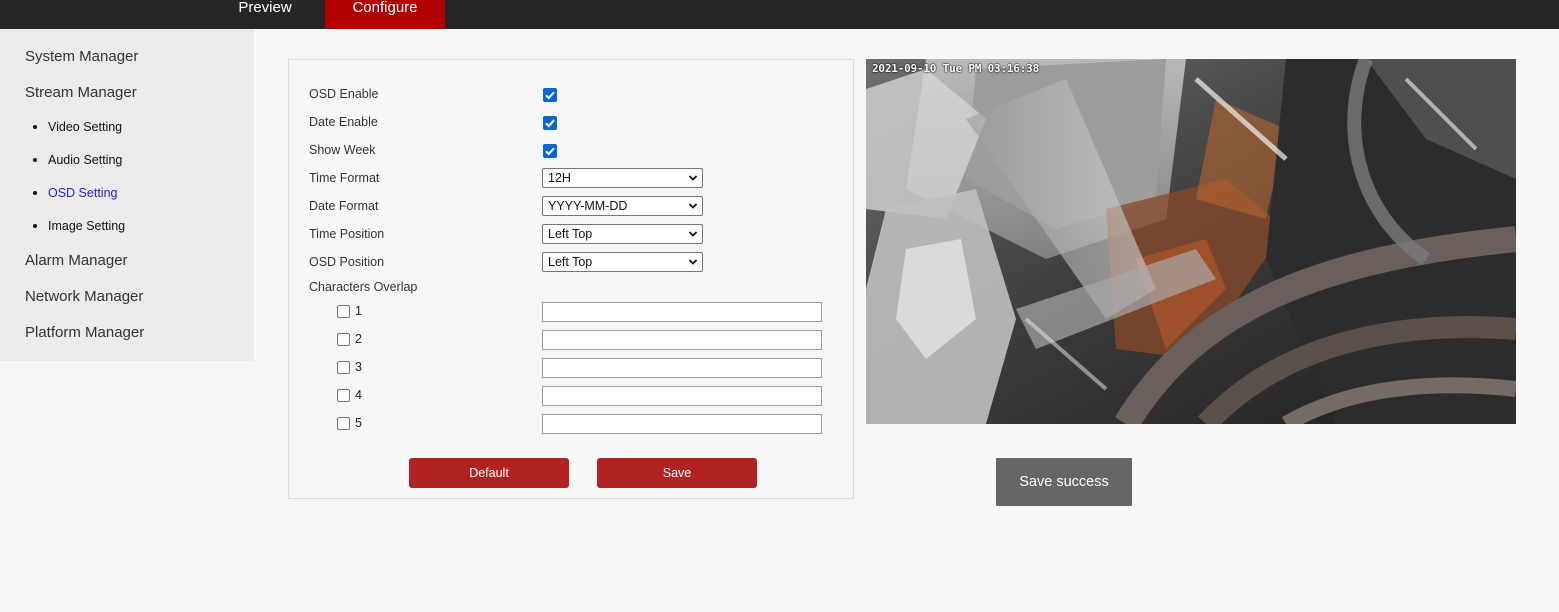 The image size is (1559, 612). I want to click on sidebar-subitem-image-setting: Image Setting, so click(79, 226).